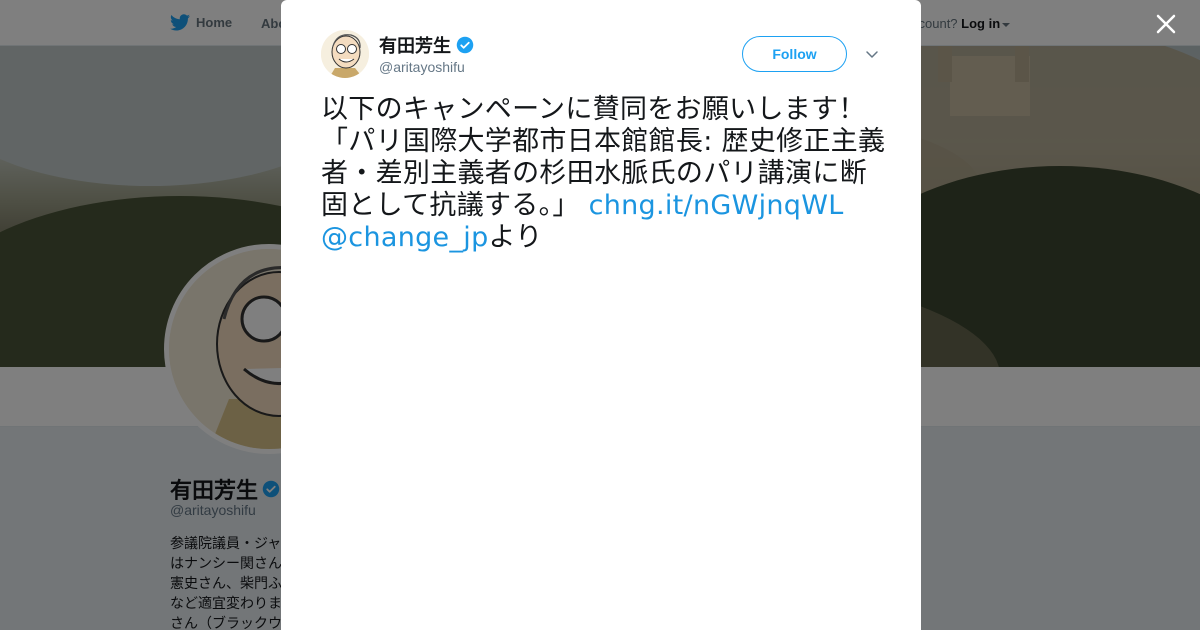  I want to click on tweet-author-name-text: 有田芳生, so click(415, 46).